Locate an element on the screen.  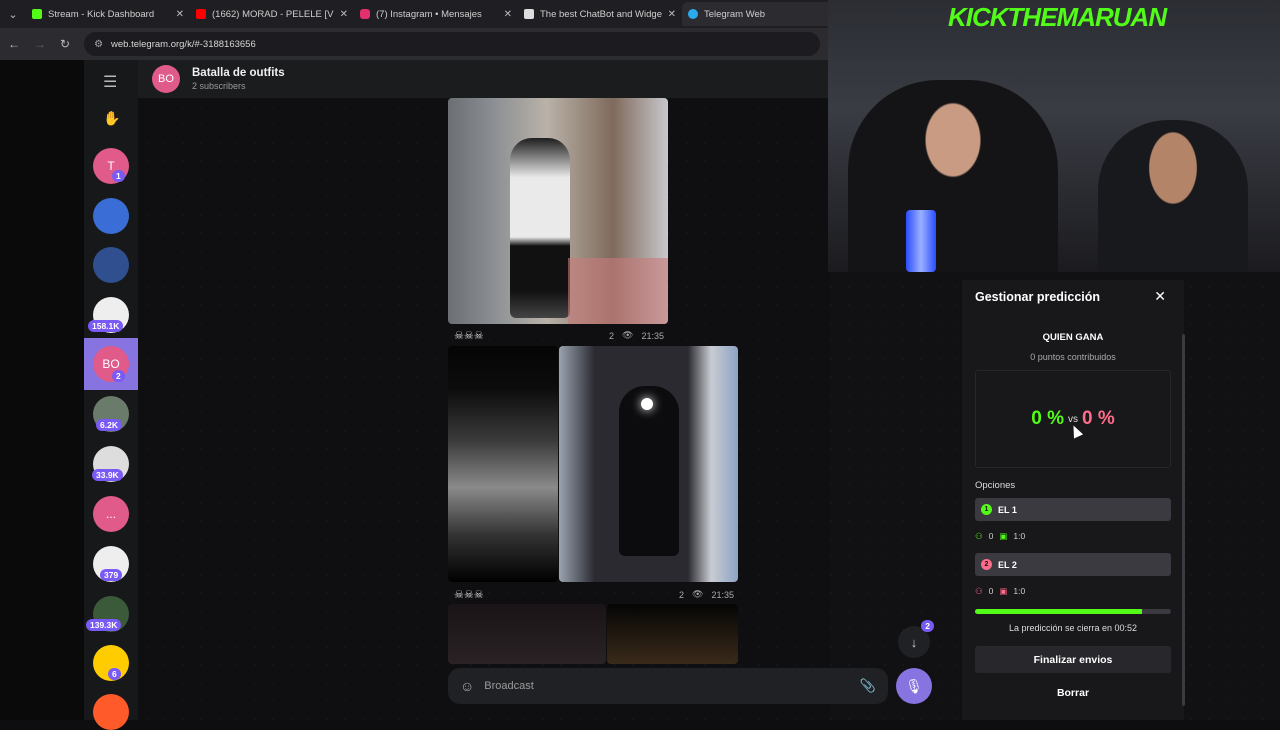
broadcast-input: Broadcast is located at coordinates (667, 686).